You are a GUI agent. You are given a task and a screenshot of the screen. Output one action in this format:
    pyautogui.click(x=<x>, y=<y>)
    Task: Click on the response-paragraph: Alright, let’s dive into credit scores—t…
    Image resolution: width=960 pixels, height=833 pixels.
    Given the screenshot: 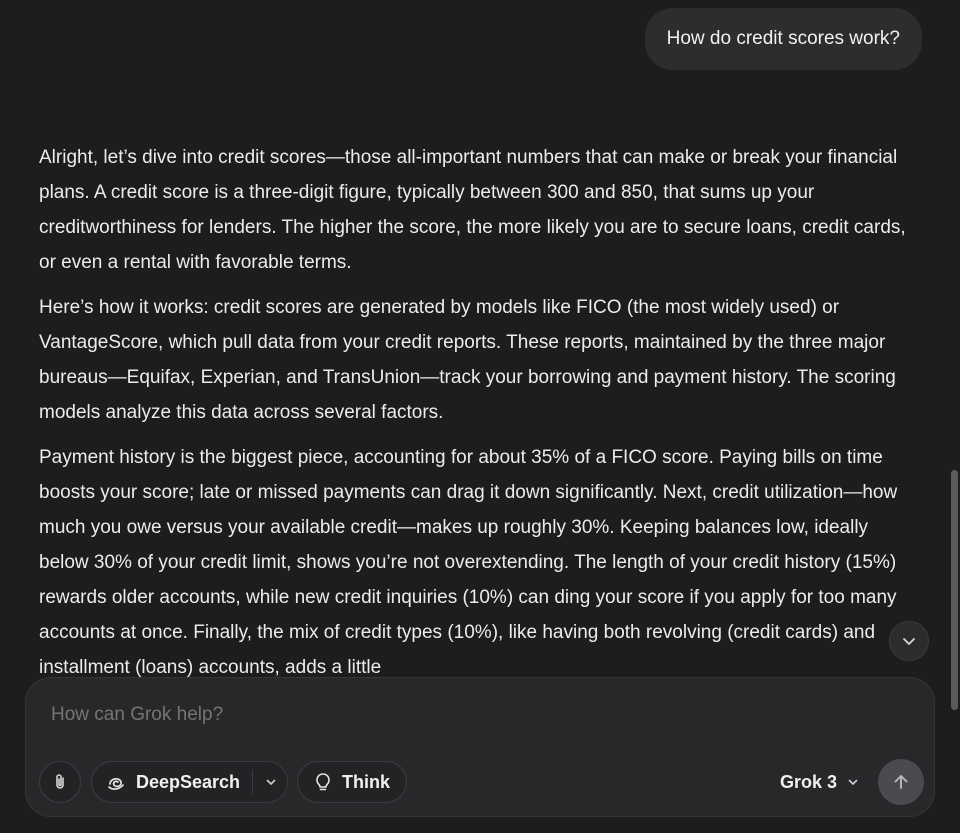 What is the action you would take?
    pyautogui.click(x=472, y=210)
    